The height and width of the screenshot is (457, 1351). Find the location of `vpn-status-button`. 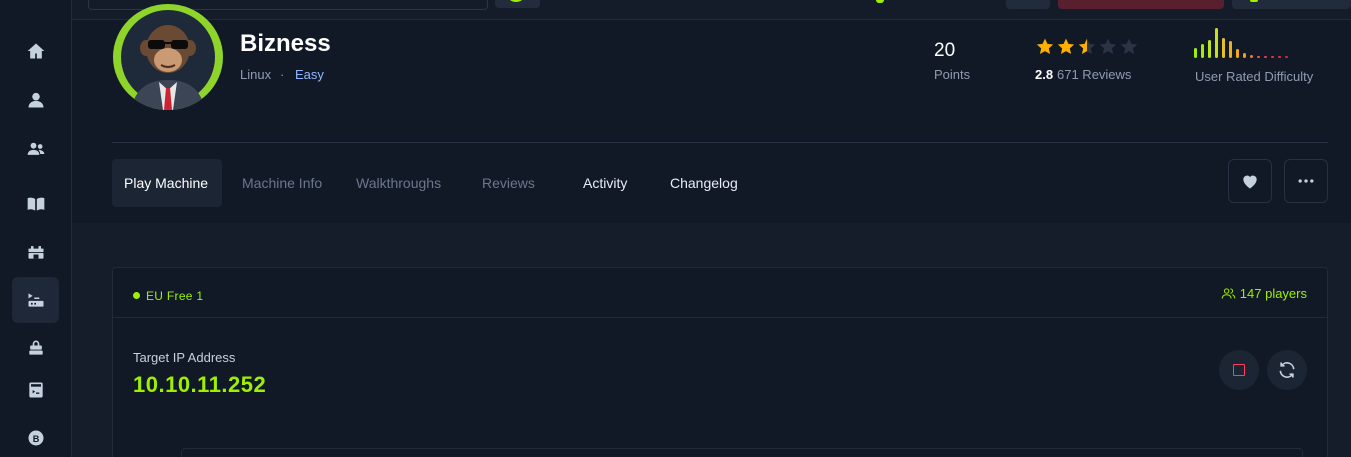

vpn-status-button is located at coordinates (517, 4).